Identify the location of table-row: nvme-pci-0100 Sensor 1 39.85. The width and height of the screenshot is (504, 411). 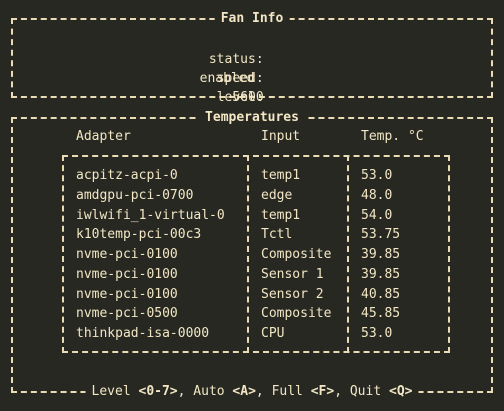
(252, 275).